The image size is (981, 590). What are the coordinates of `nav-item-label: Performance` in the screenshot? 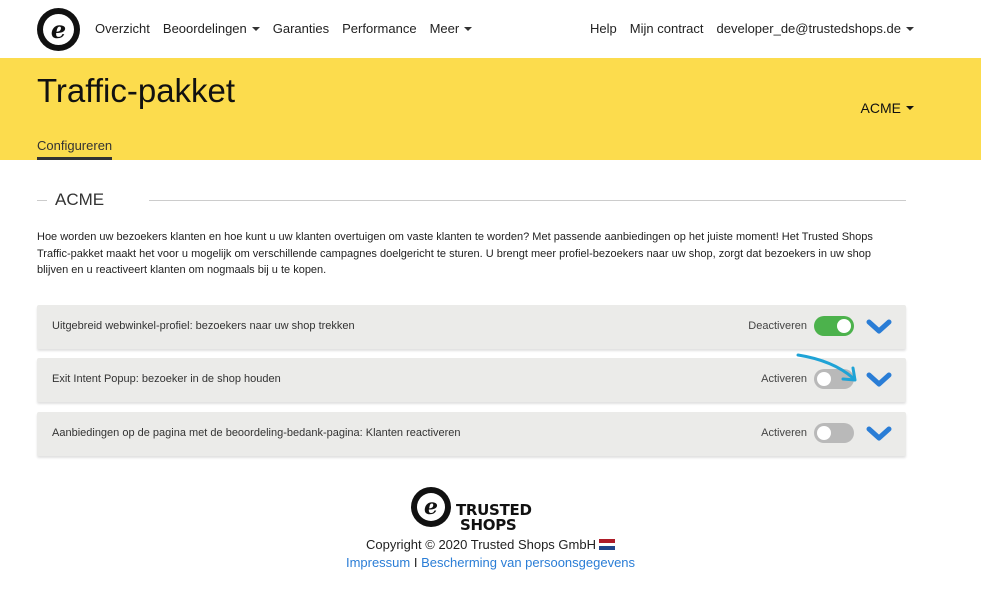 It's located at (379, 28).